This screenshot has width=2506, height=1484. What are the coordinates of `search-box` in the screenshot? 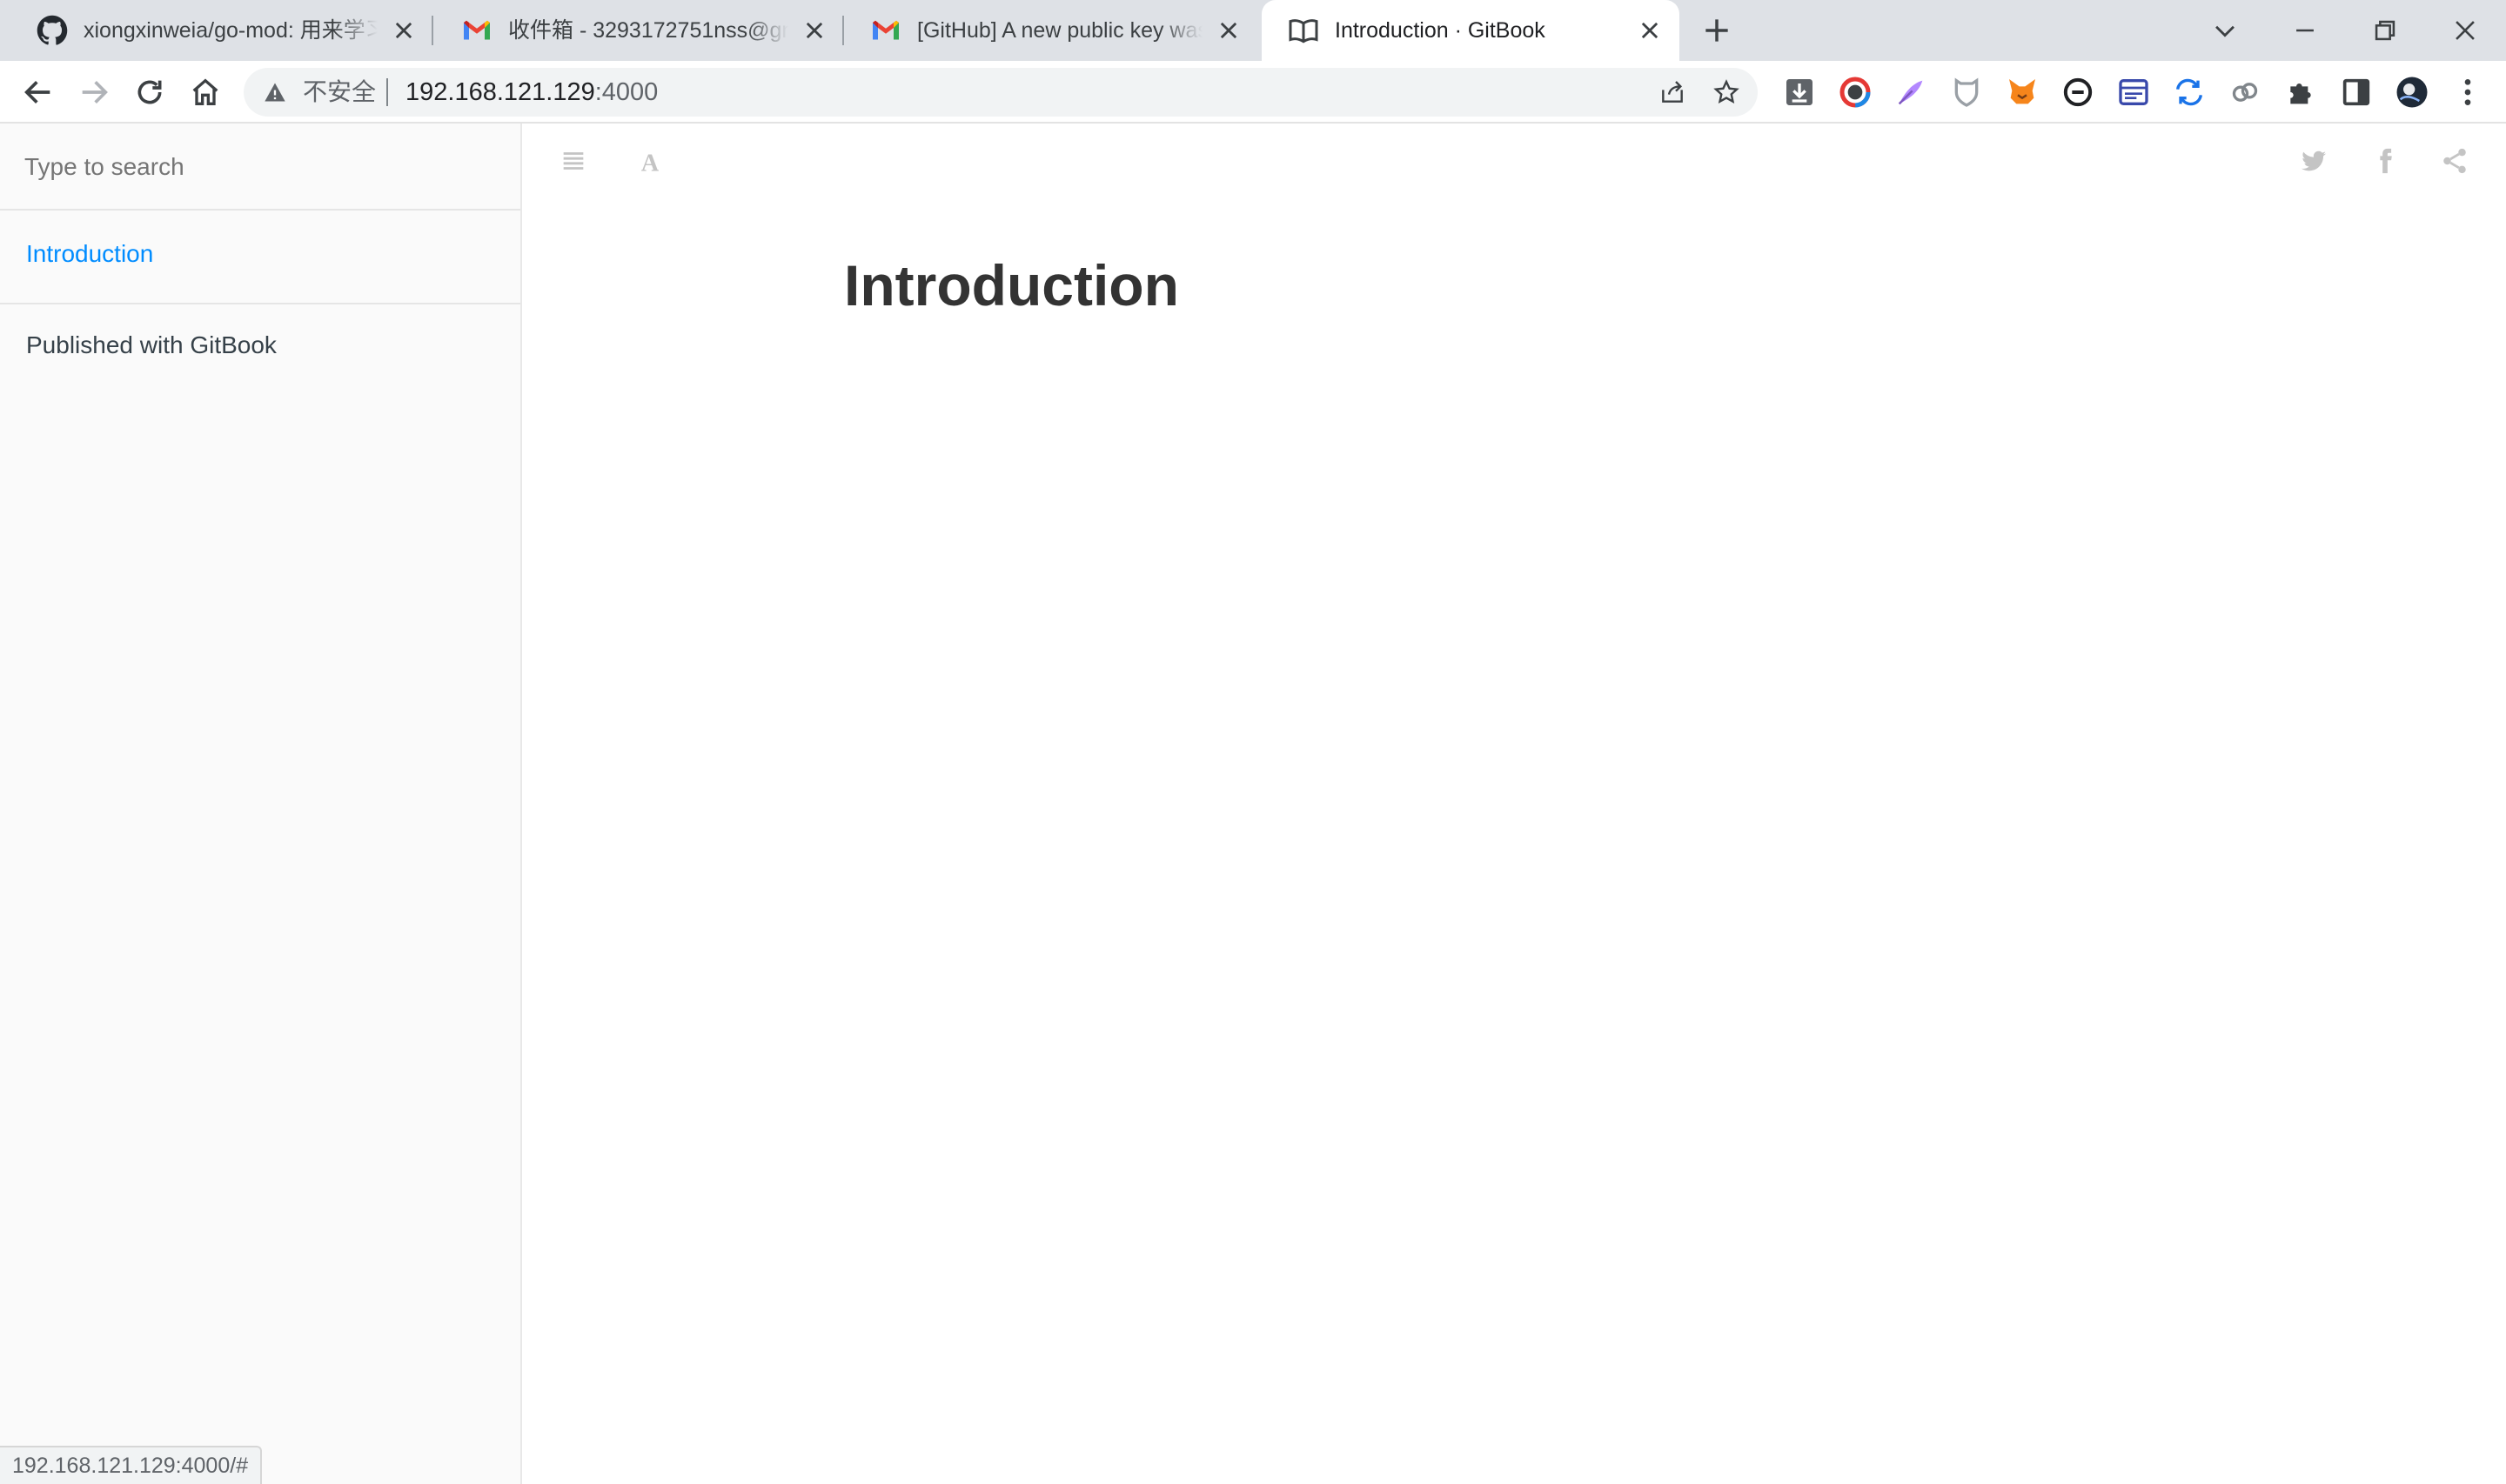 It's located at (260, 167).